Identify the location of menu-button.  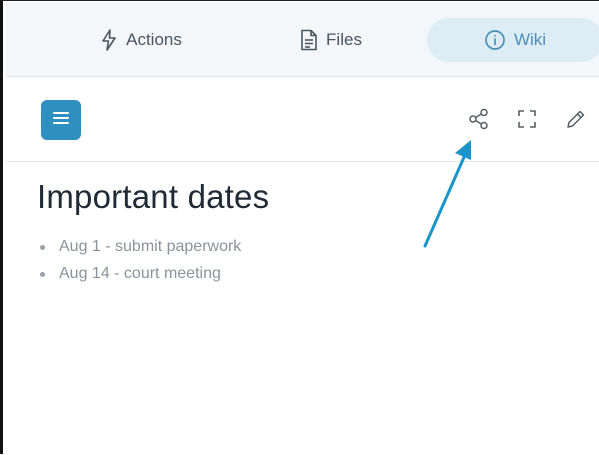
(61, 120).